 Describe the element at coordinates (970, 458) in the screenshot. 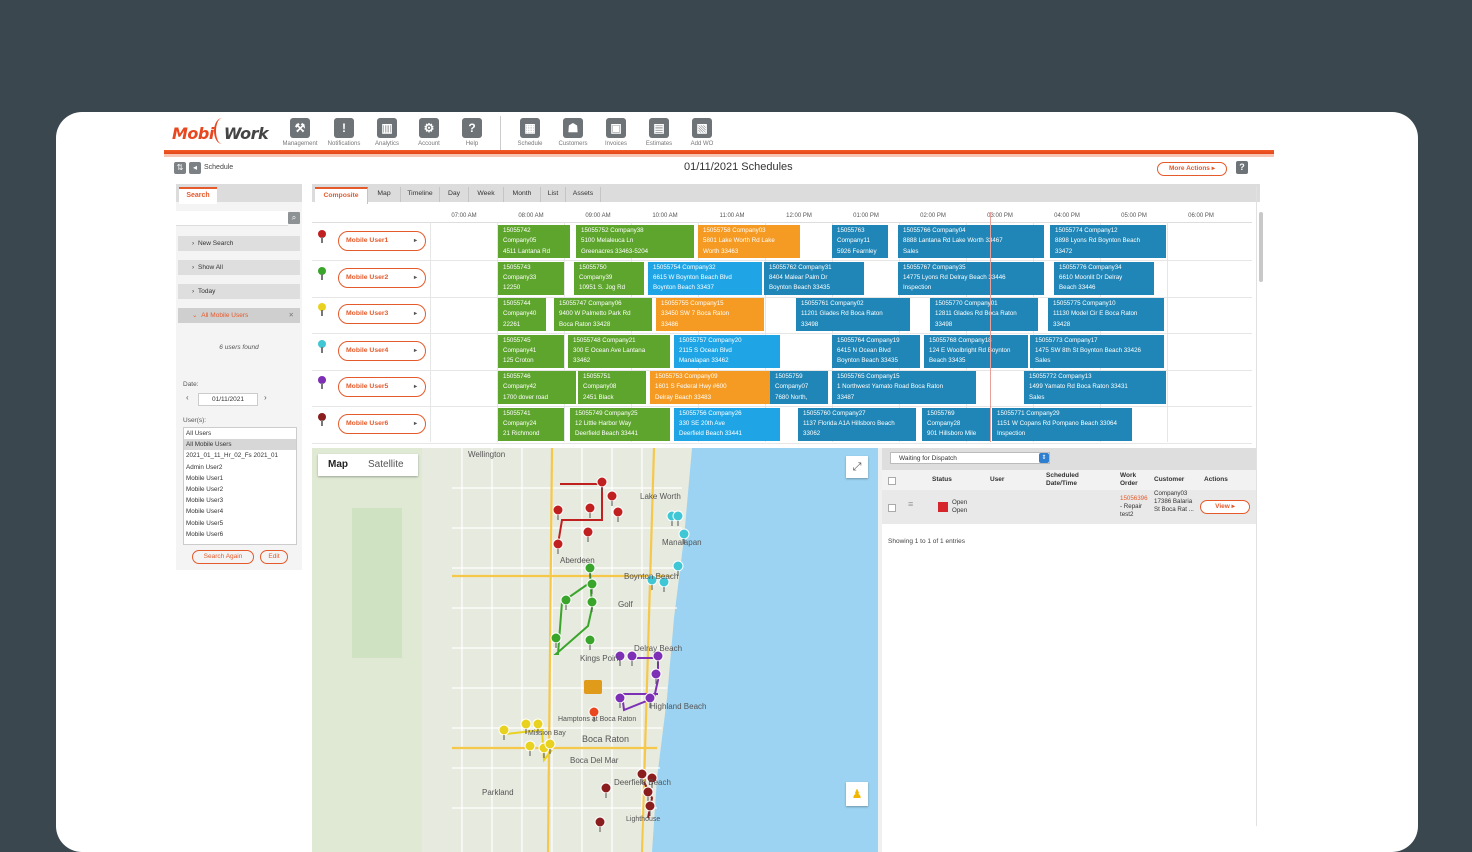

I see `dispatch-filter-select: Waiting for Dispatch ⇕` at that location.